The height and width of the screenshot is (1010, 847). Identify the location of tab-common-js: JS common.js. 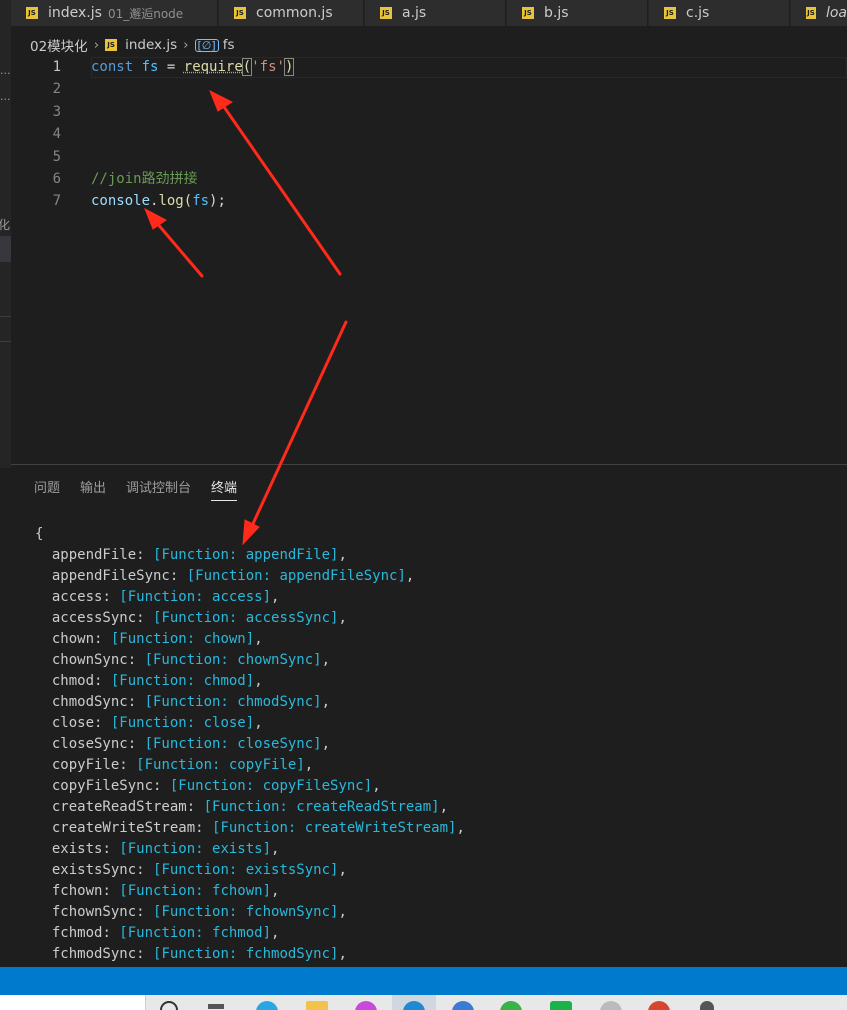
(291, 13).